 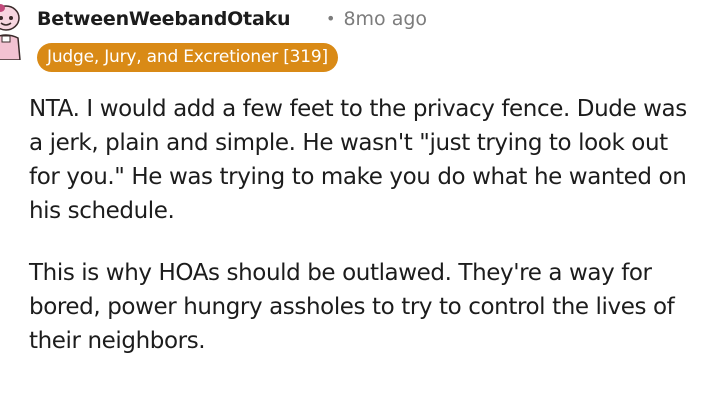 I want to click on avatar, so click(x=13, y=30).